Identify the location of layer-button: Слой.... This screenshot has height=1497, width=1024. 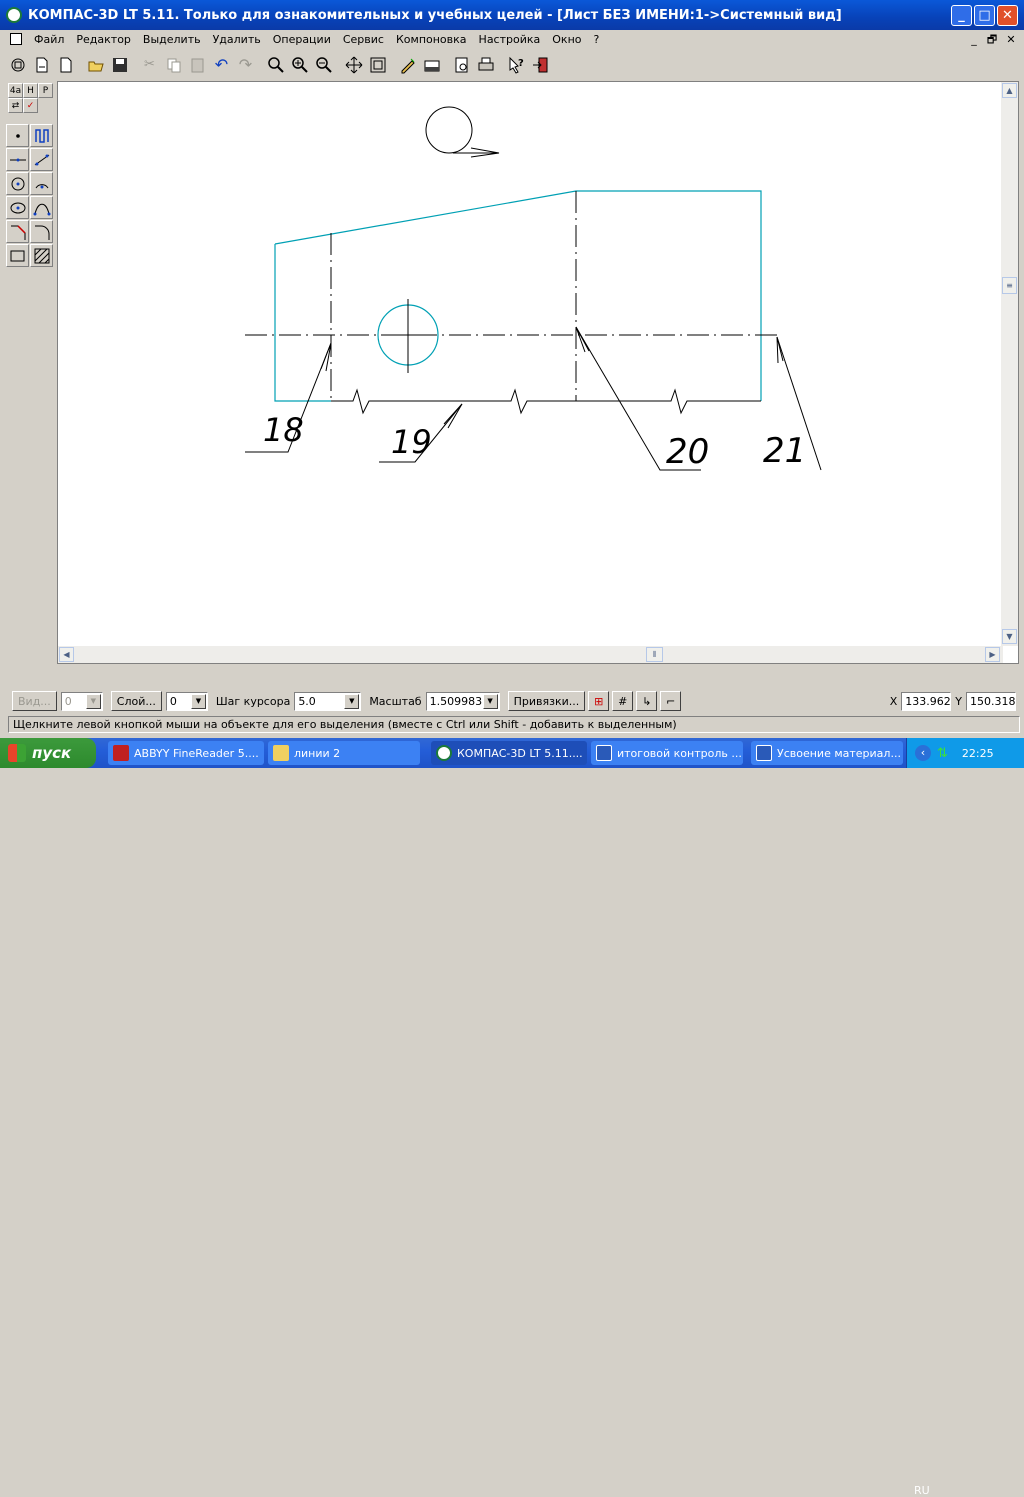
(136, 701).